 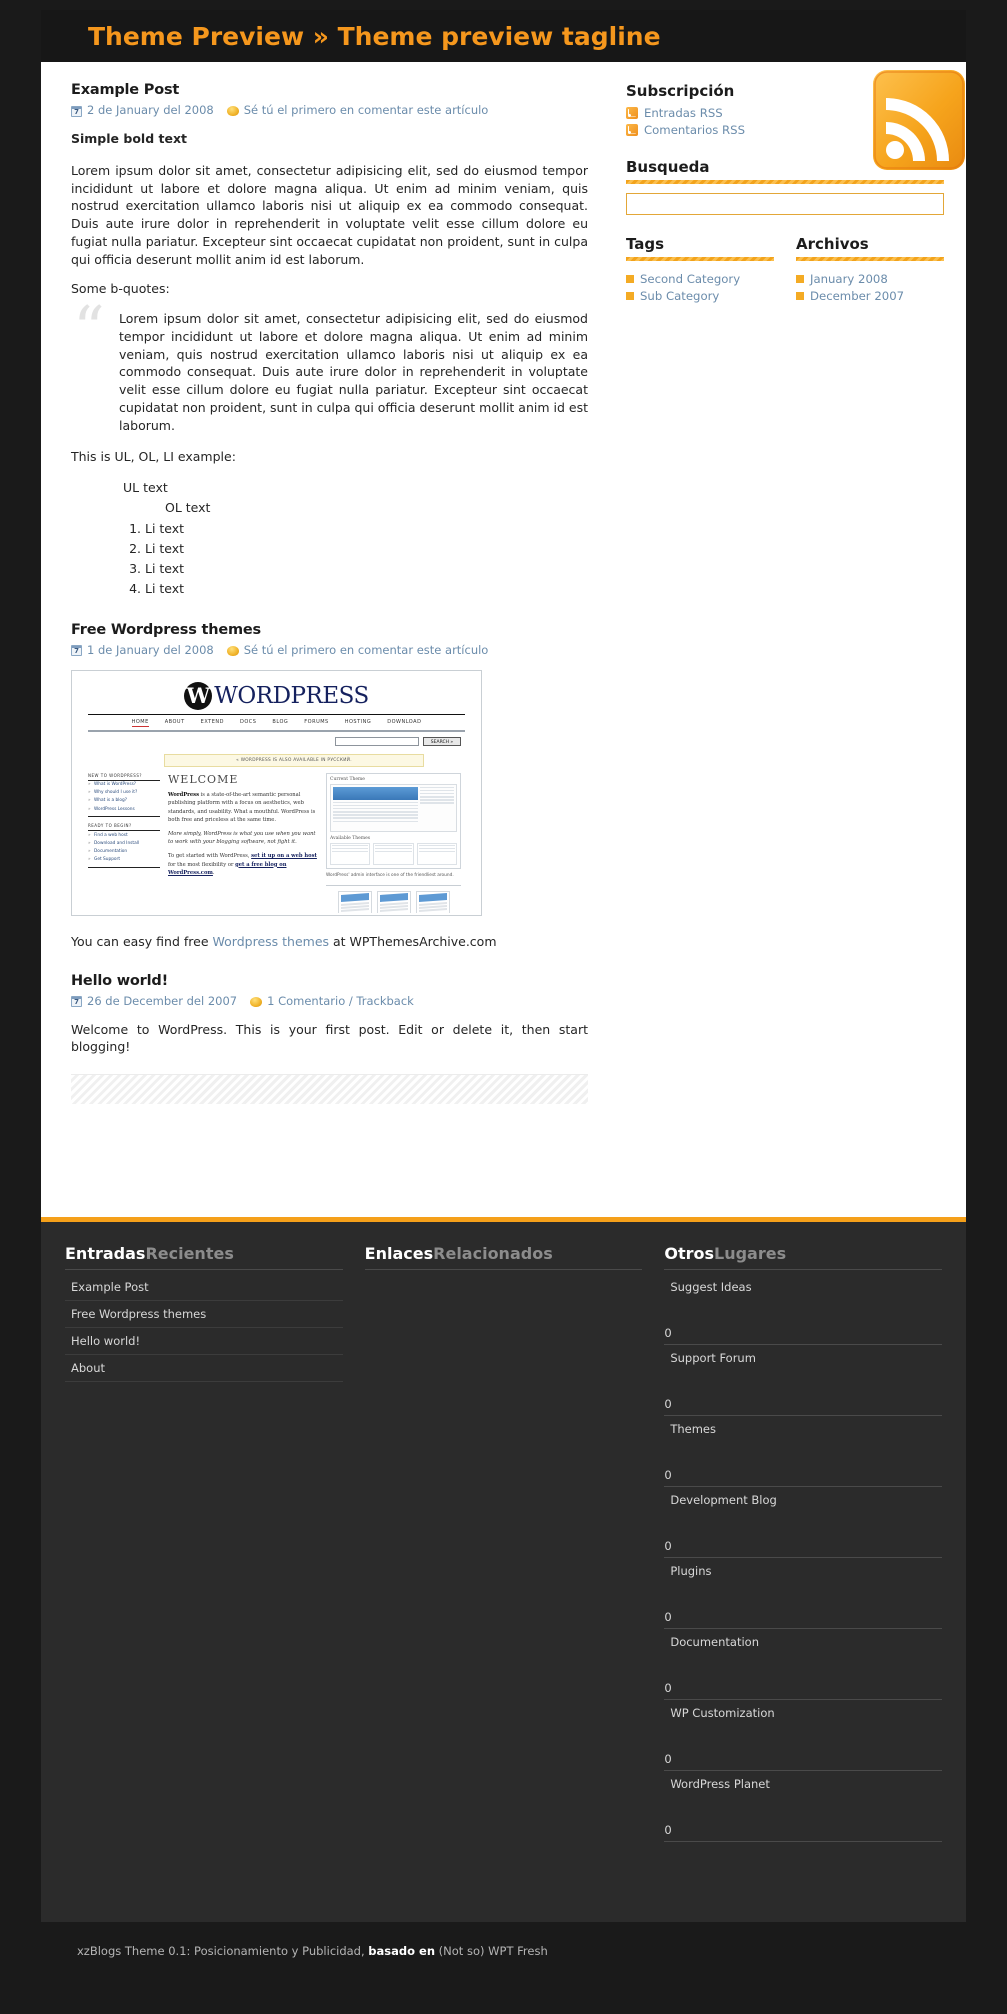 What do you see at coordinates (437, 807) in the screenshot?
I see `wp-theme-sidebar` at bounding box center [437, 807].